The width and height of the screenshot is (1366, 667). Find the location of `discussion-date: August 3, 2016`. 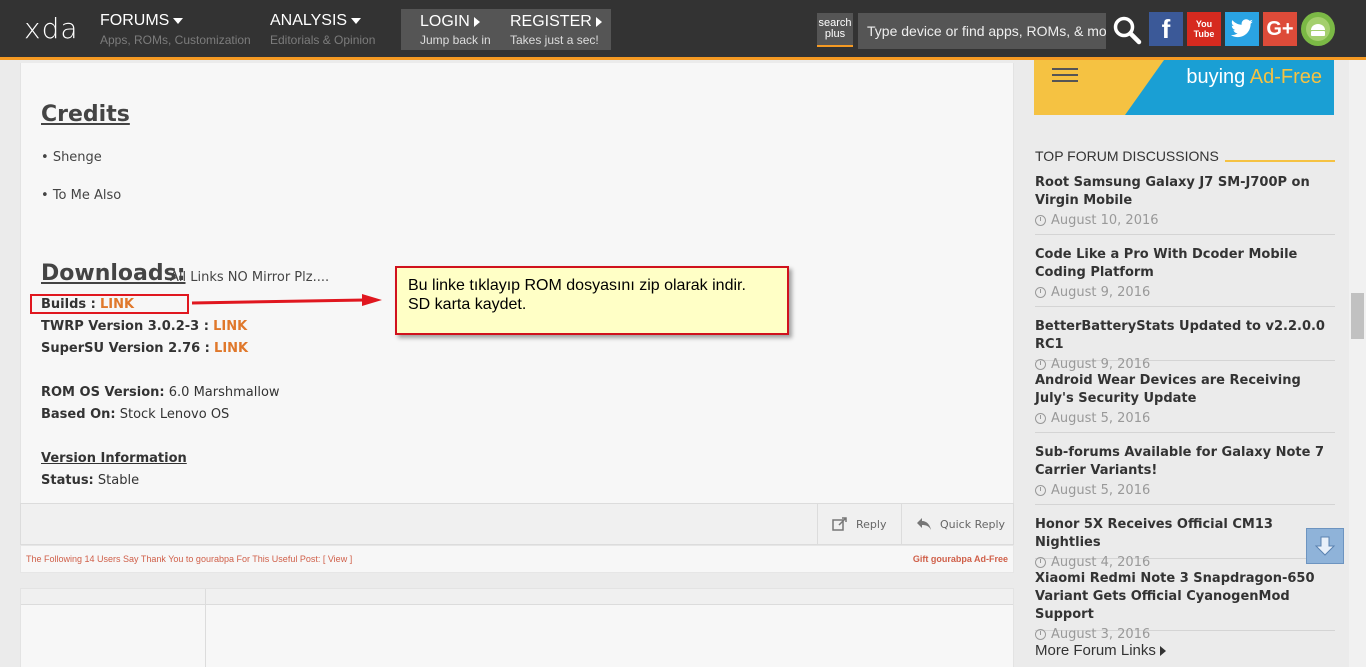

discussion-date: August 3, 2016 is located at coordinates (1185, 634).